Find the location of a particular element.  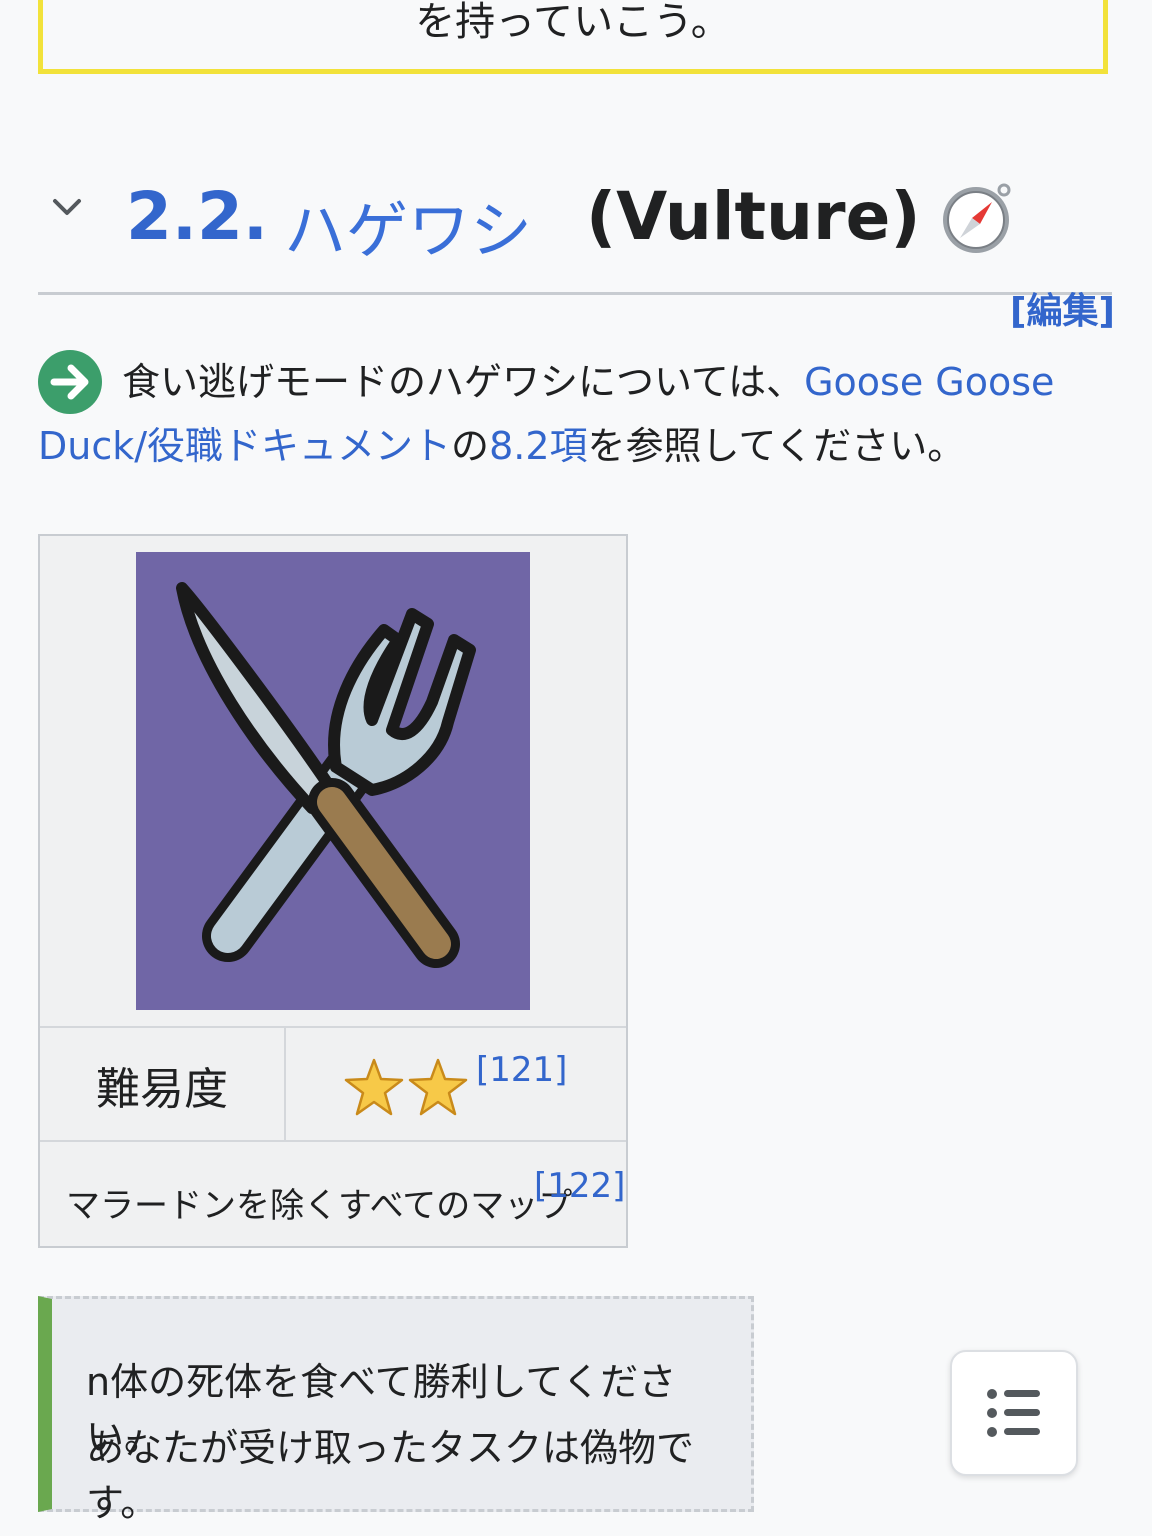

difficulty-row: 難易度 [121] is located at coordinates (333, 1084).